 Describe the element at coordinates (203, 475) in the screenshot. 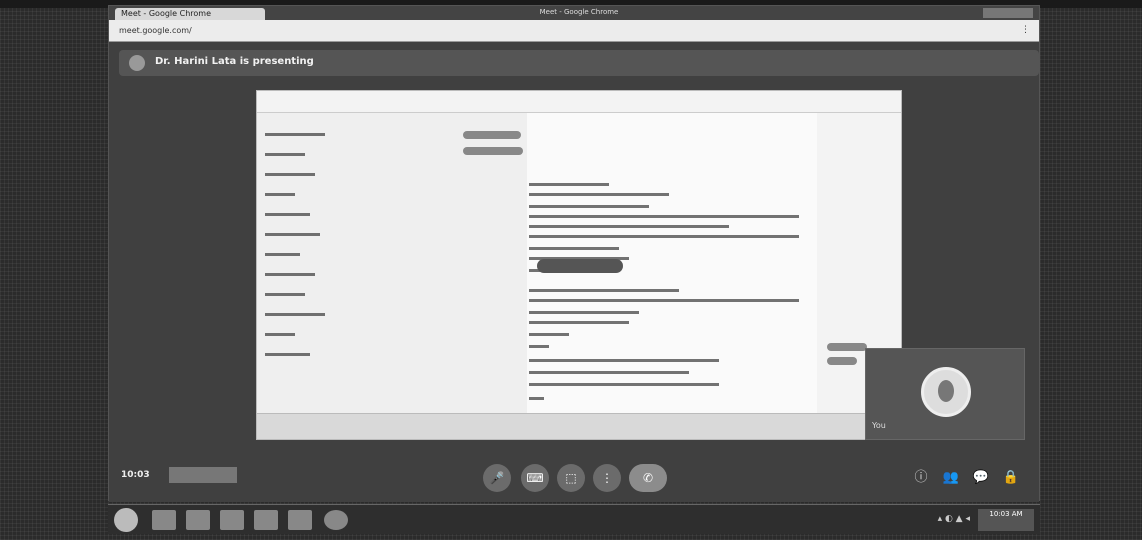

I see `meeting-id` at that location.